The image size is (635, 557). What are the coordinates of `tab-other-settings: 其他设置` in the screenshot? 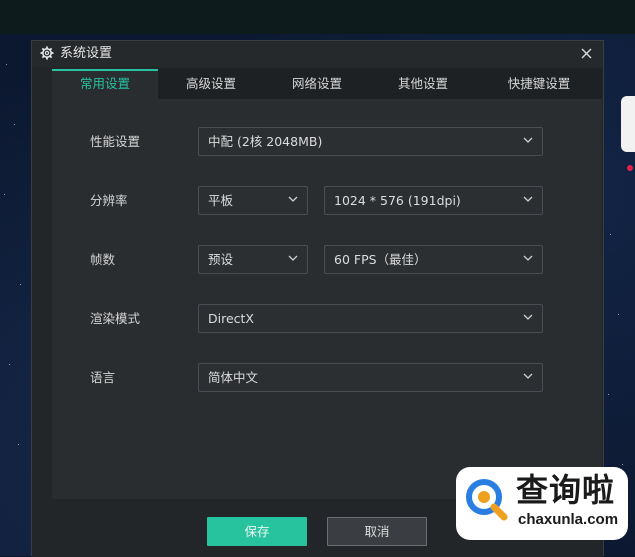 It's located at (423, 84).